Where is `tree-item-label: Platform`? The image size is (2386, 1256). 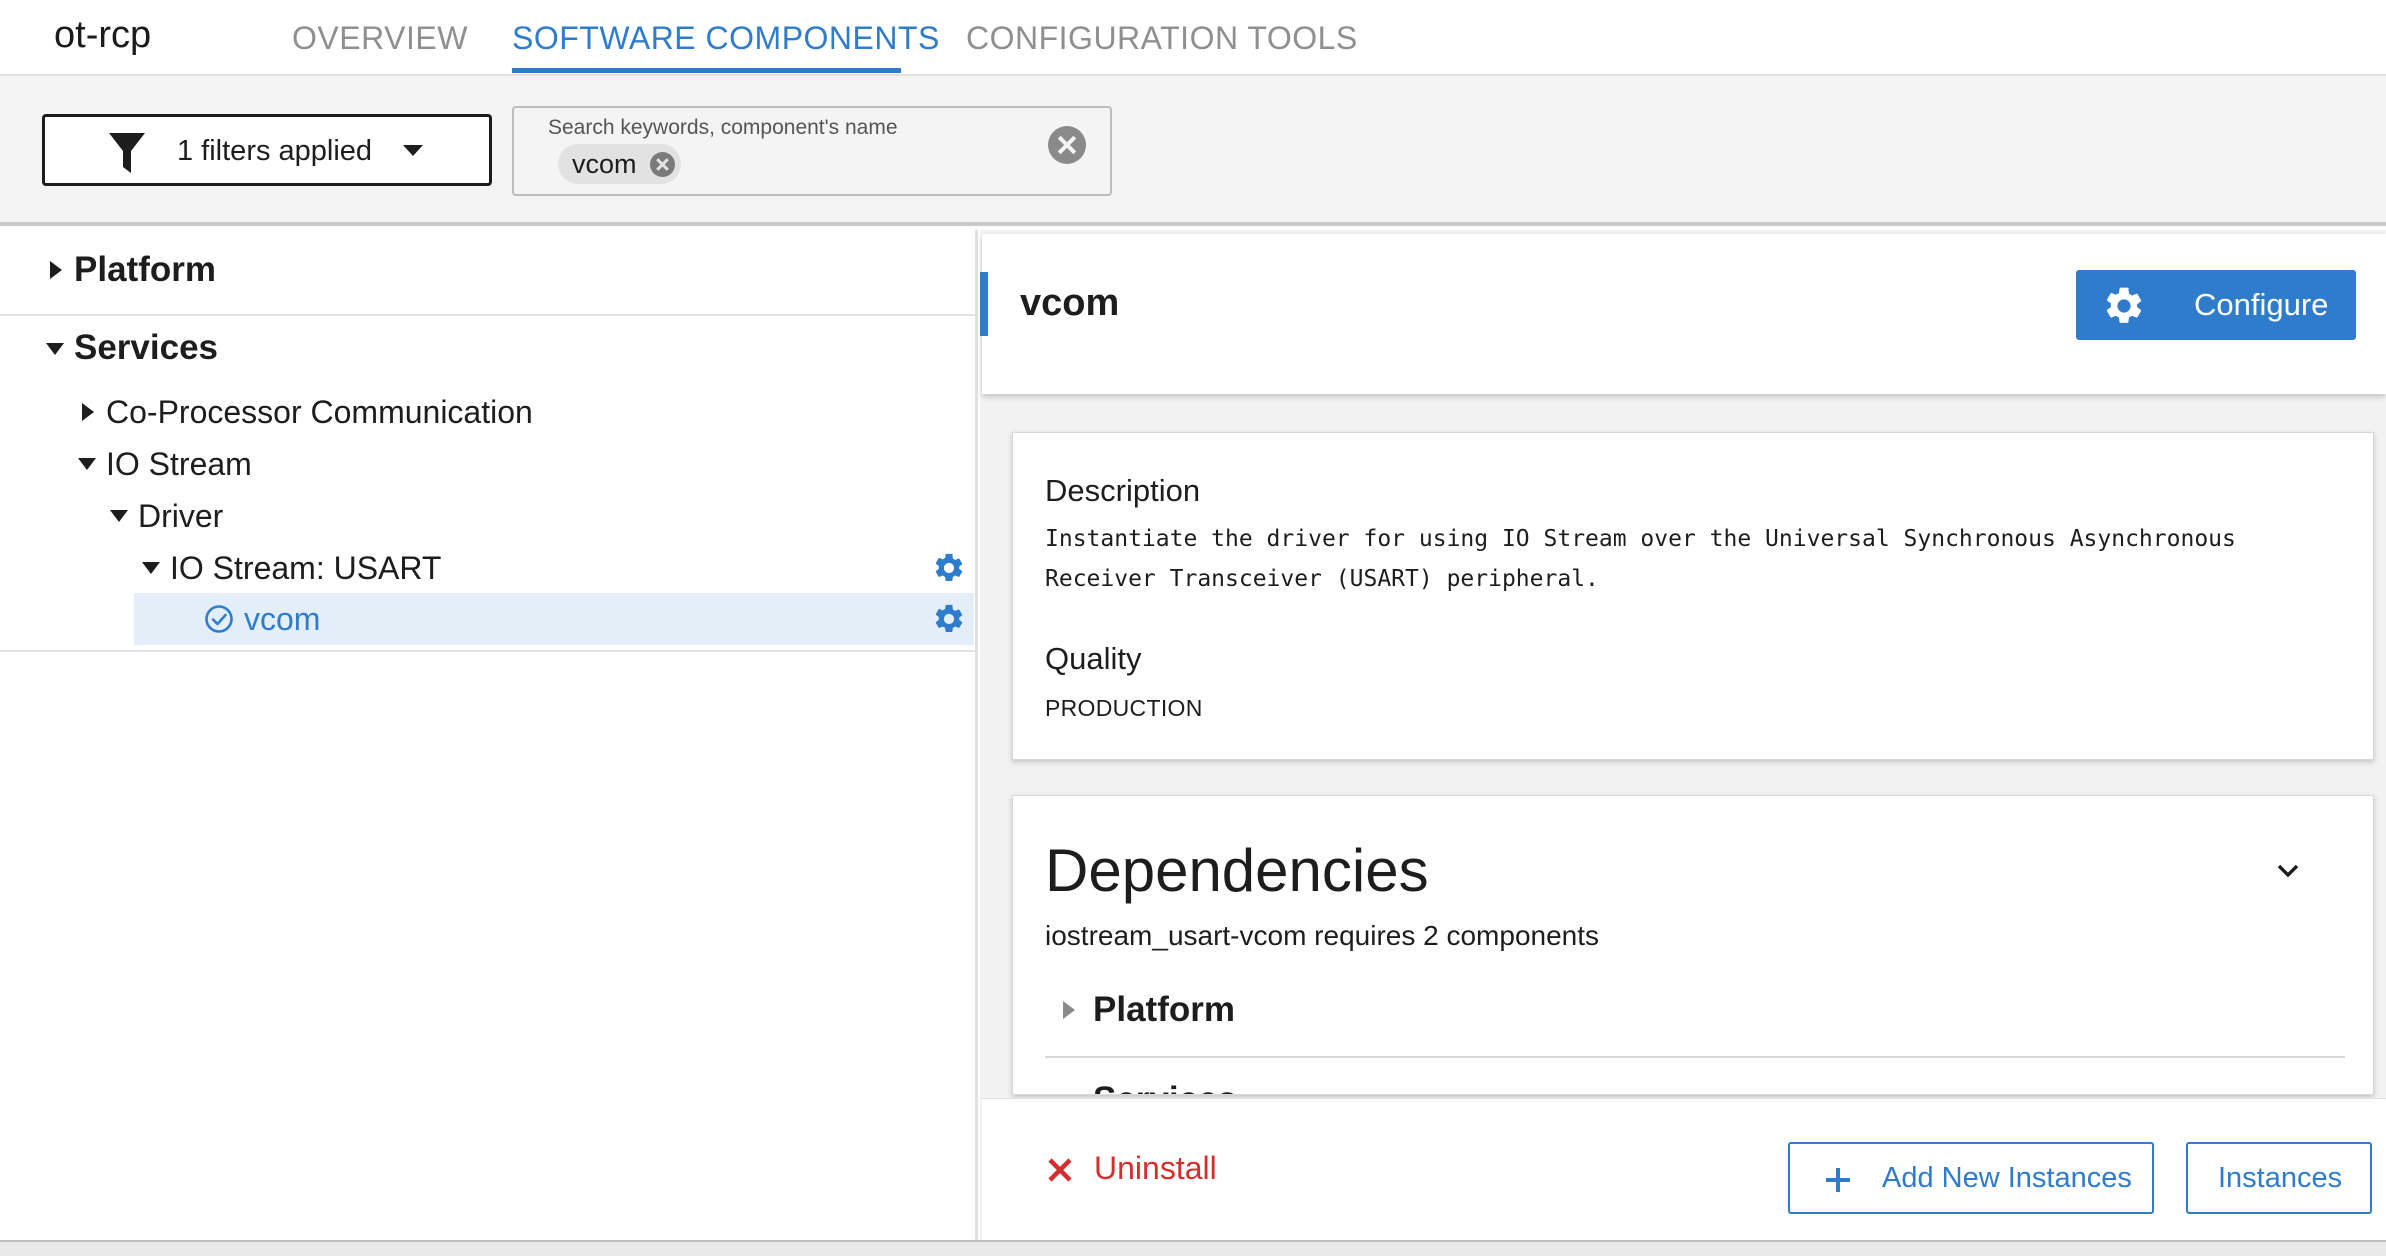 tree-item-label: Platform is located at coordinates (145, 269).